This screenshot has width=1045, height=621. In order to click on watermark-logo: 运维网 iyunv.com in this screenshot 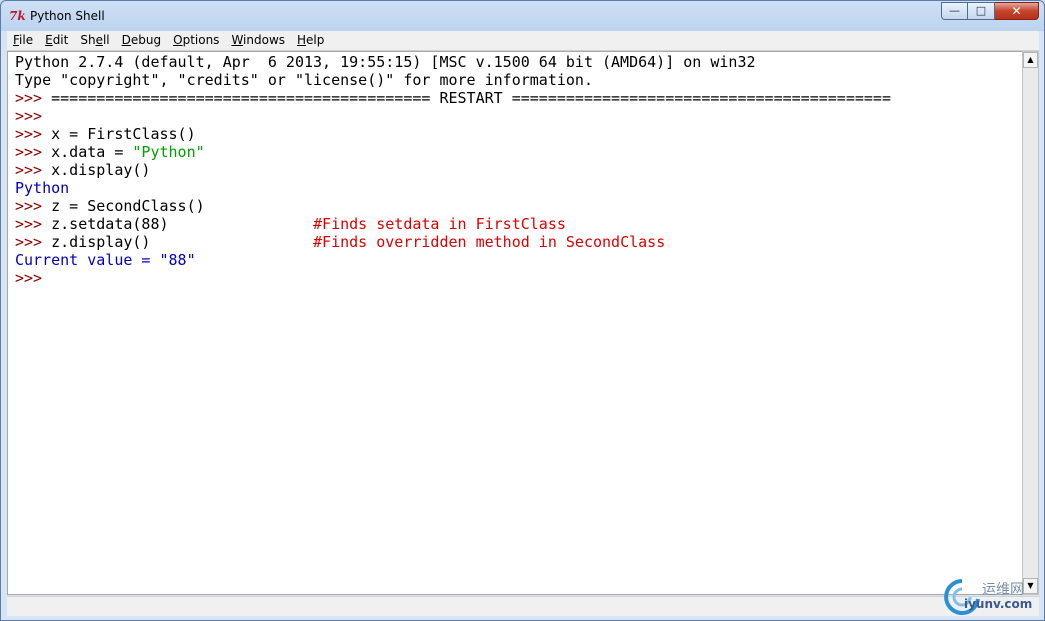, I will do `click(990, 596)`.